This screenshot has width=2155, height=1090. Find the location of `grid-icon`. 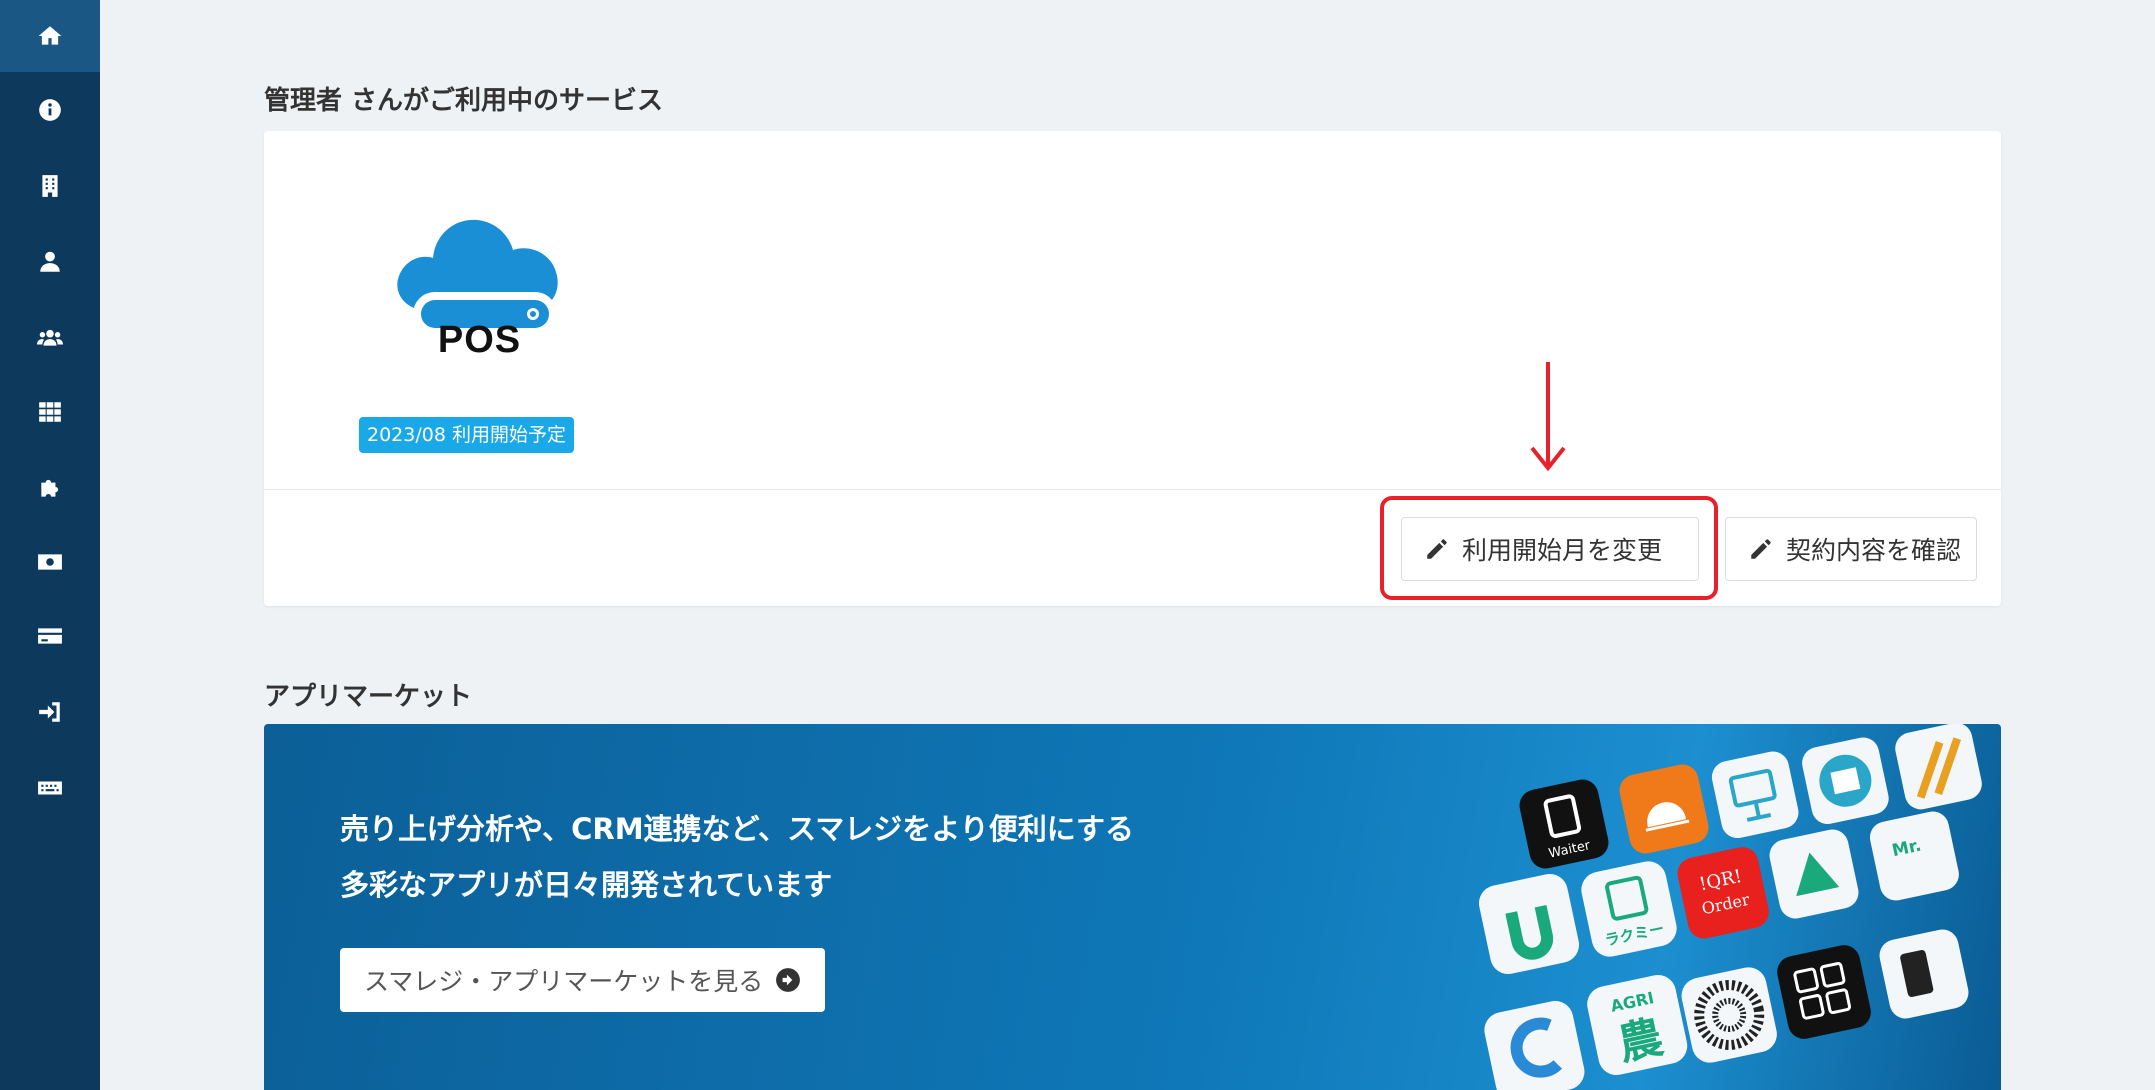

grid-icon is located at coordinates (50, 412).